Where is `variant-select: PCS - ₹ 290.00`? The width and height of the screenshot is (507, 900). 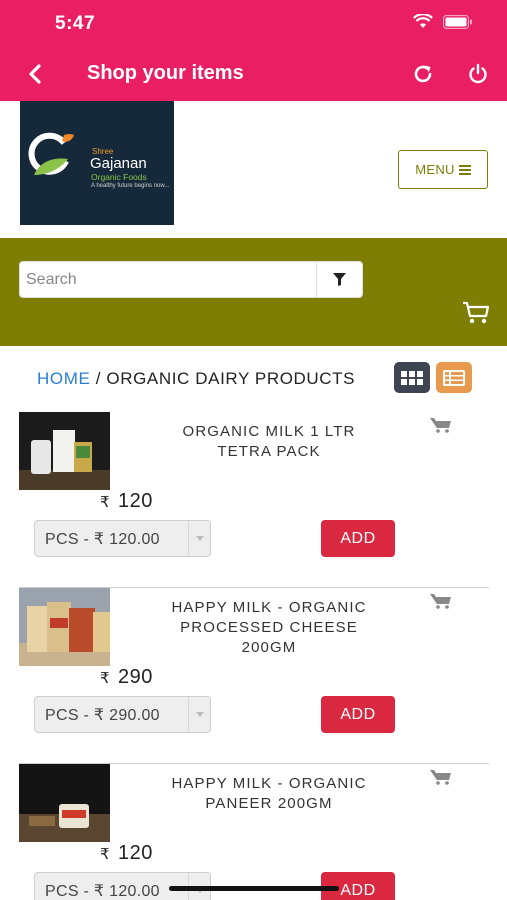 variant-select: PCS - ₹ 290.00 is located at coordinates (122, 714).